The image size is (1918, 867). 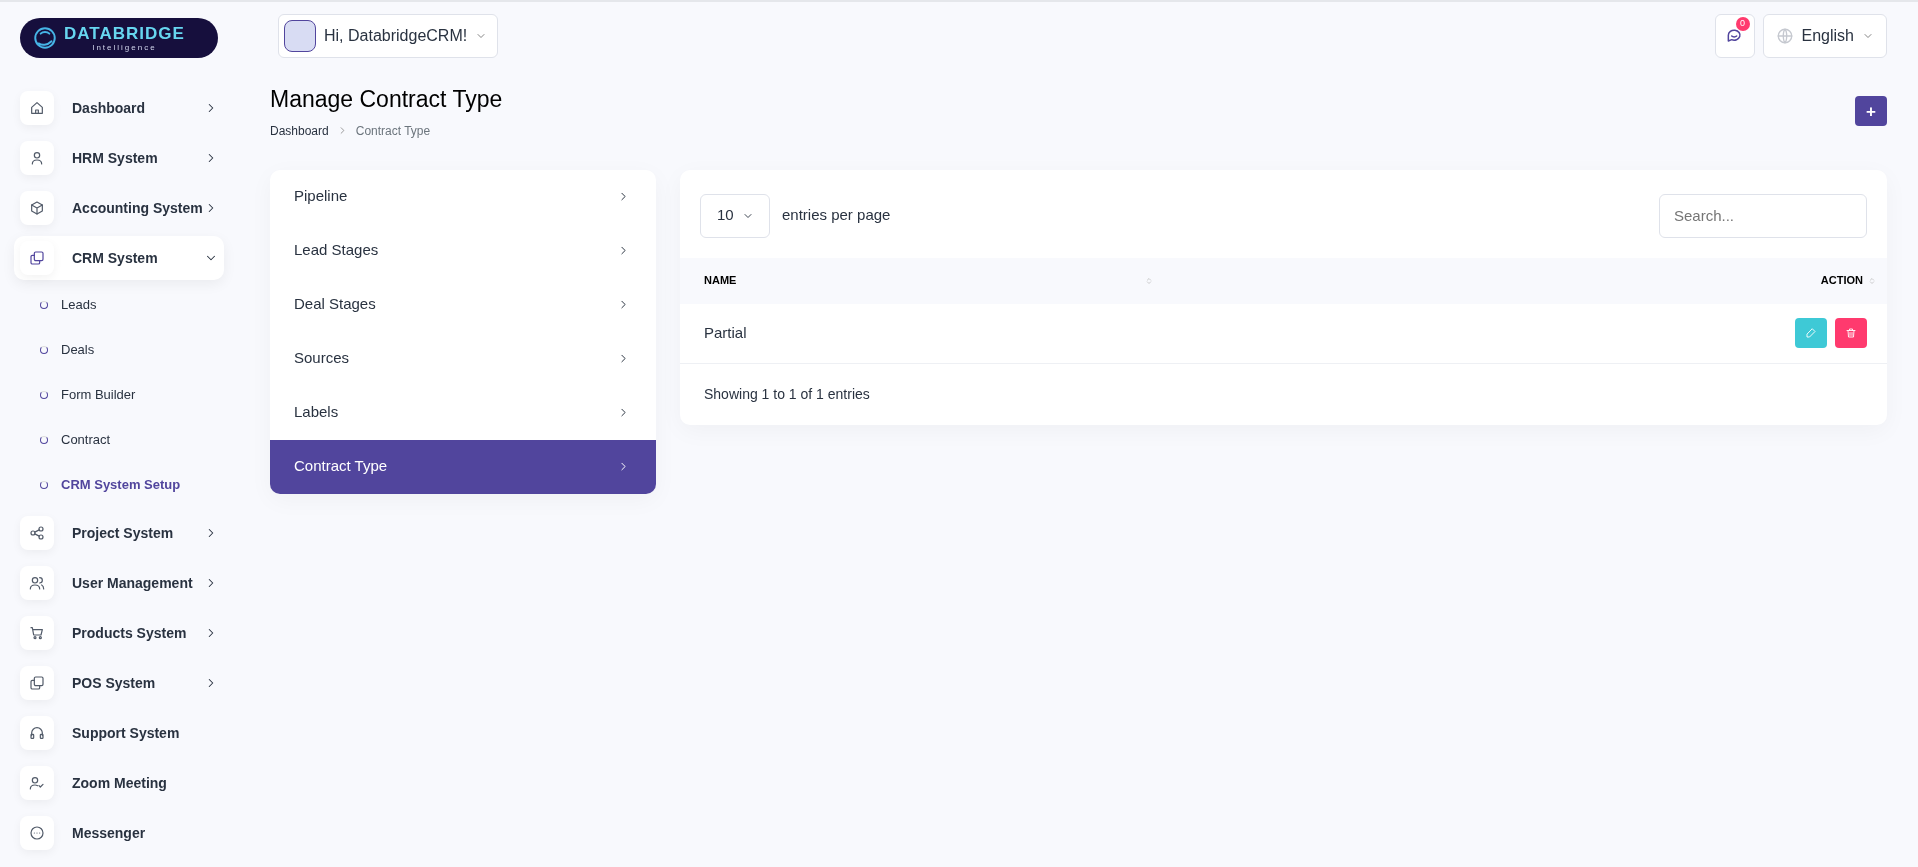 What do you see at coordinates (45, 38) in the screenshot?
I see `logo-mark-icon` at bounding box center [45, 38].